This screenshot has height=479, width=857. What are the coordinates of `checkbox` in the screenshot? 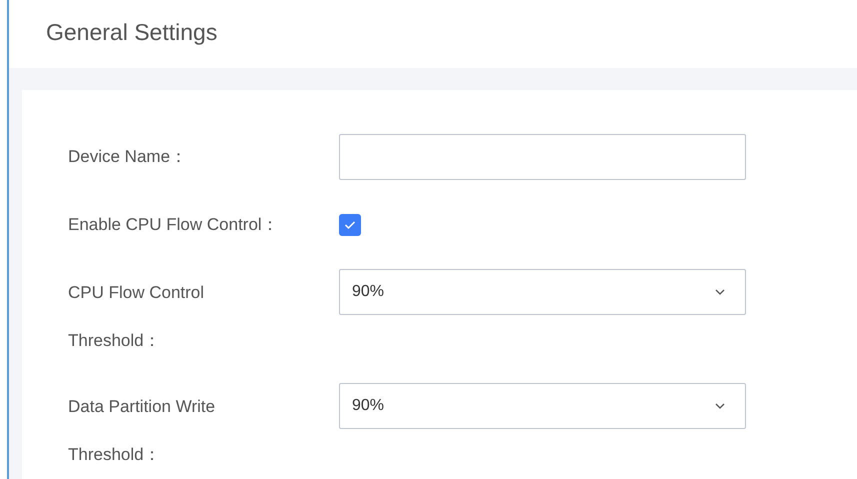 It's located at (350, 225).